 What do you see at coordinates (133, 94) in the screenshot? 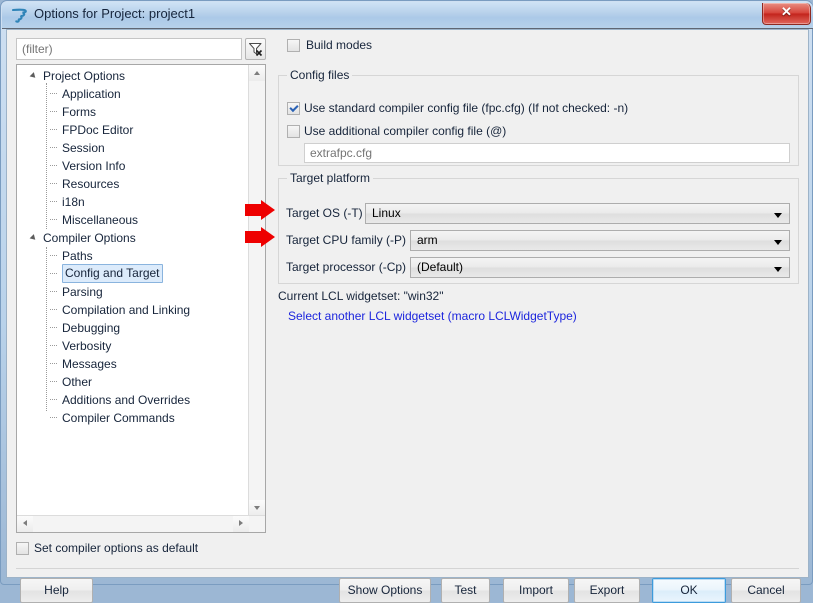
I see `tree-item-application: Application` at bounding box center [133, 94].